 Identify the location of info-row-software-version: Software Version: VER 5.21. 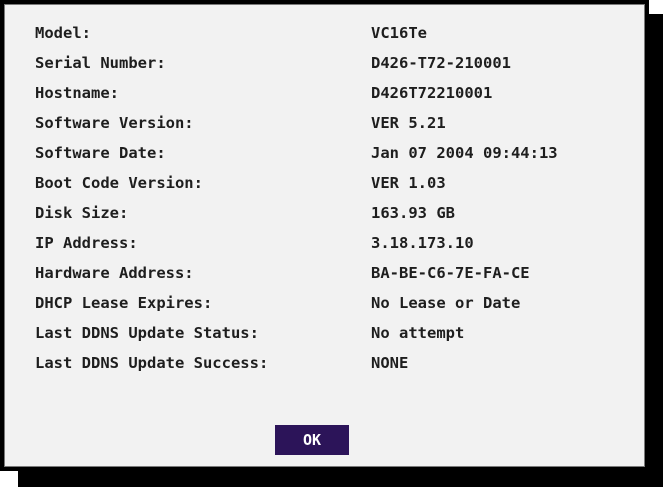
(340, 128).